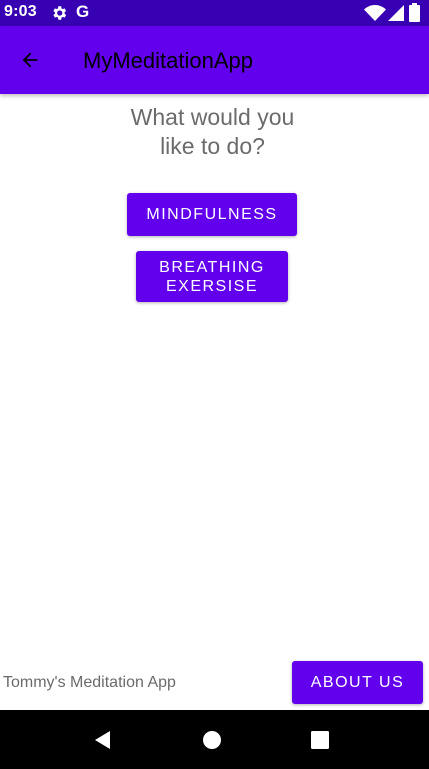 The width and height of the screenshot is (429, 769). Describe the element at coordinates (83, 11) in the screenshot. I see `google-icon: G` at that location.